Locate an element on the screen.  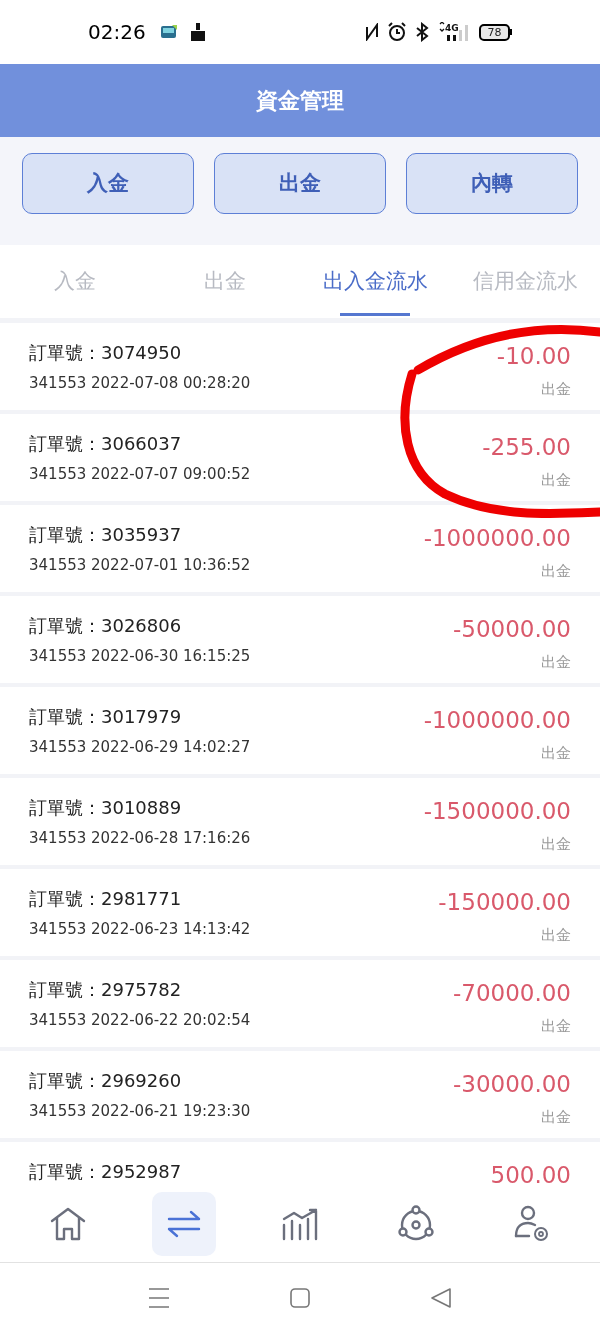
amount: -1500000.00 is located at coordinates (497, 811).